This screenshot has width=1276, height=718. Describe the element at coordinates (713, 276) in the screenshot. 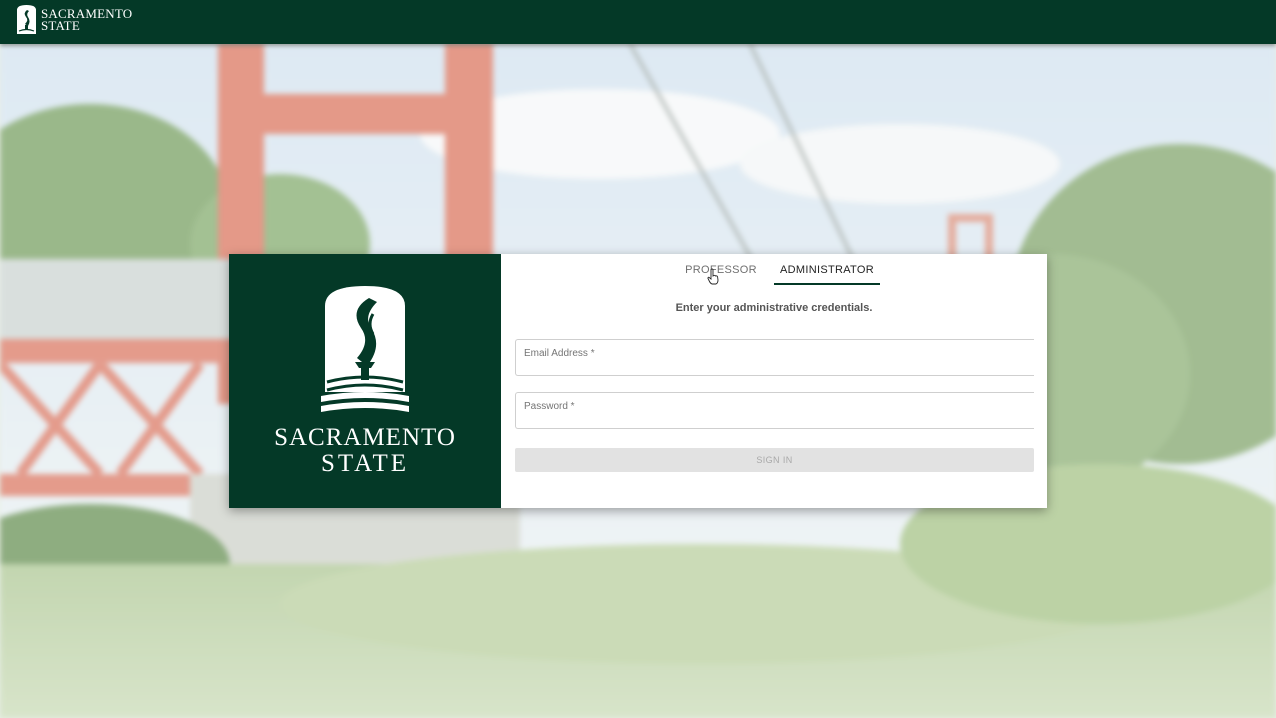

I see `hand-pointer-cursor-icon` at that location.